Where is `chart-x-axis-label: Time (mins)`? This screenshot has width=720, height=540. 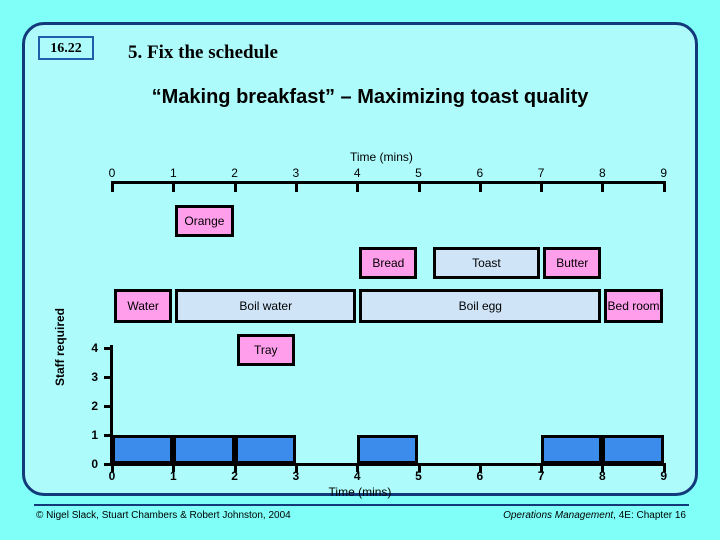
chart-x-axis-label: Time (mins) is located at coordinates (360, 492).